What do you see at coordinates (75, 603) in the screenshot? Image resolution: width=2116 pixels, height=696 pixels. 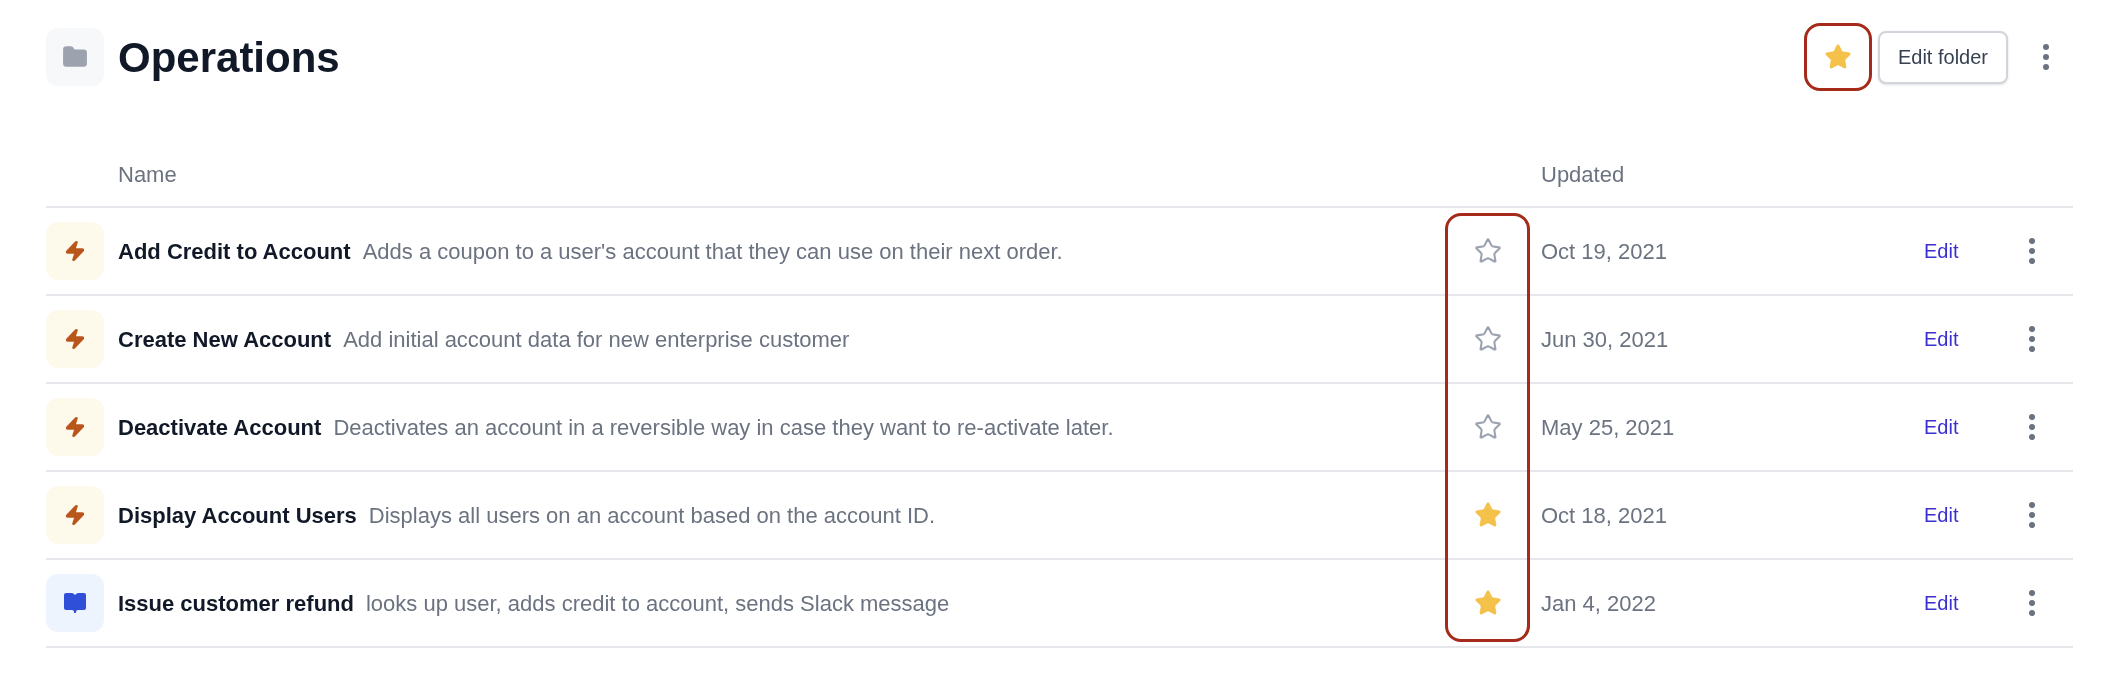 I see `open-book-icon` at bounding box center [75, 603].